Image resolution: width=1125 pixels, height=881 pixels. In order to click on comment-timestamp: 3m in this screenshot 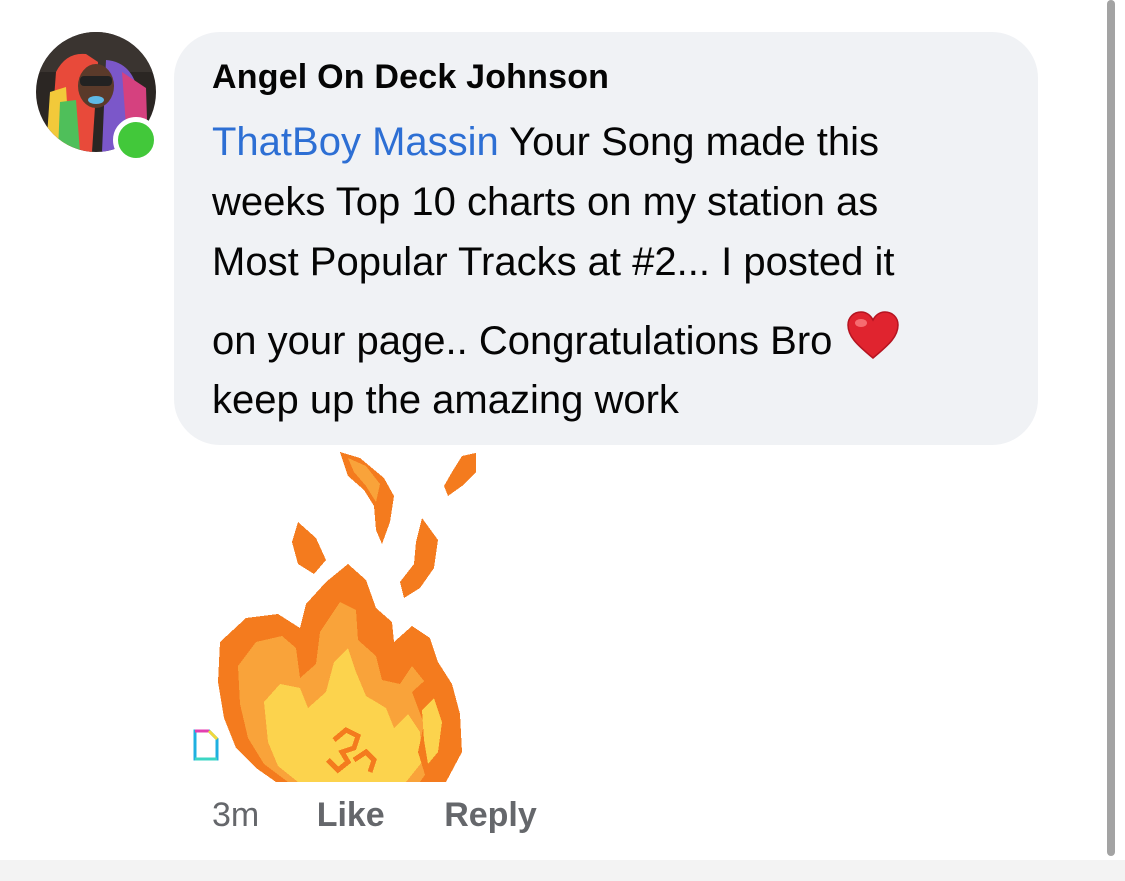, I will do `click(236, 815)`.